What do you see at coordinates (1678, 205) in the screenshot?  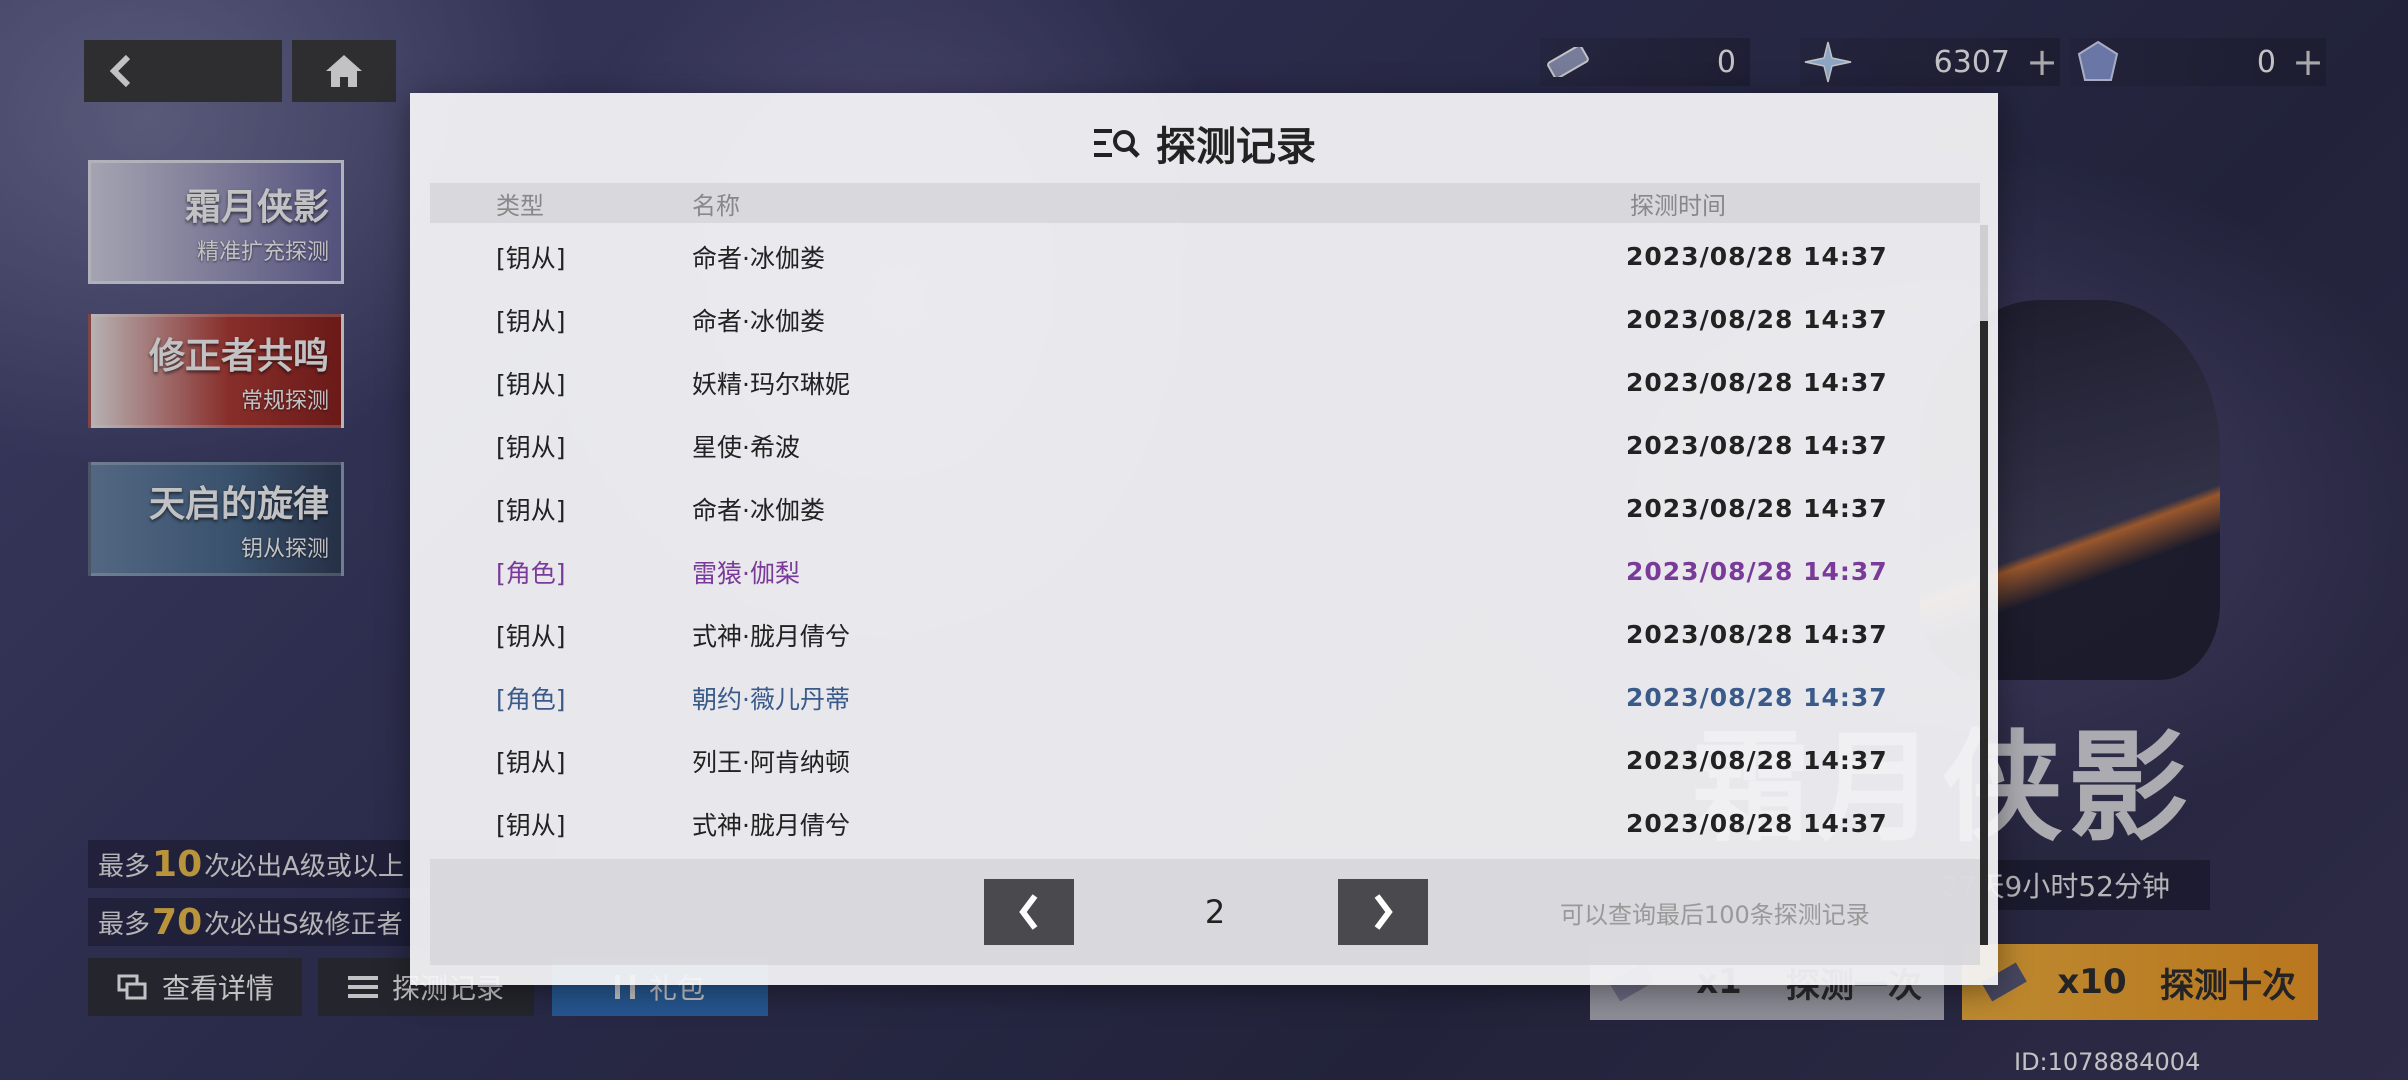 I see `header-time: 探测时间` at bounding box center [1678, 205].